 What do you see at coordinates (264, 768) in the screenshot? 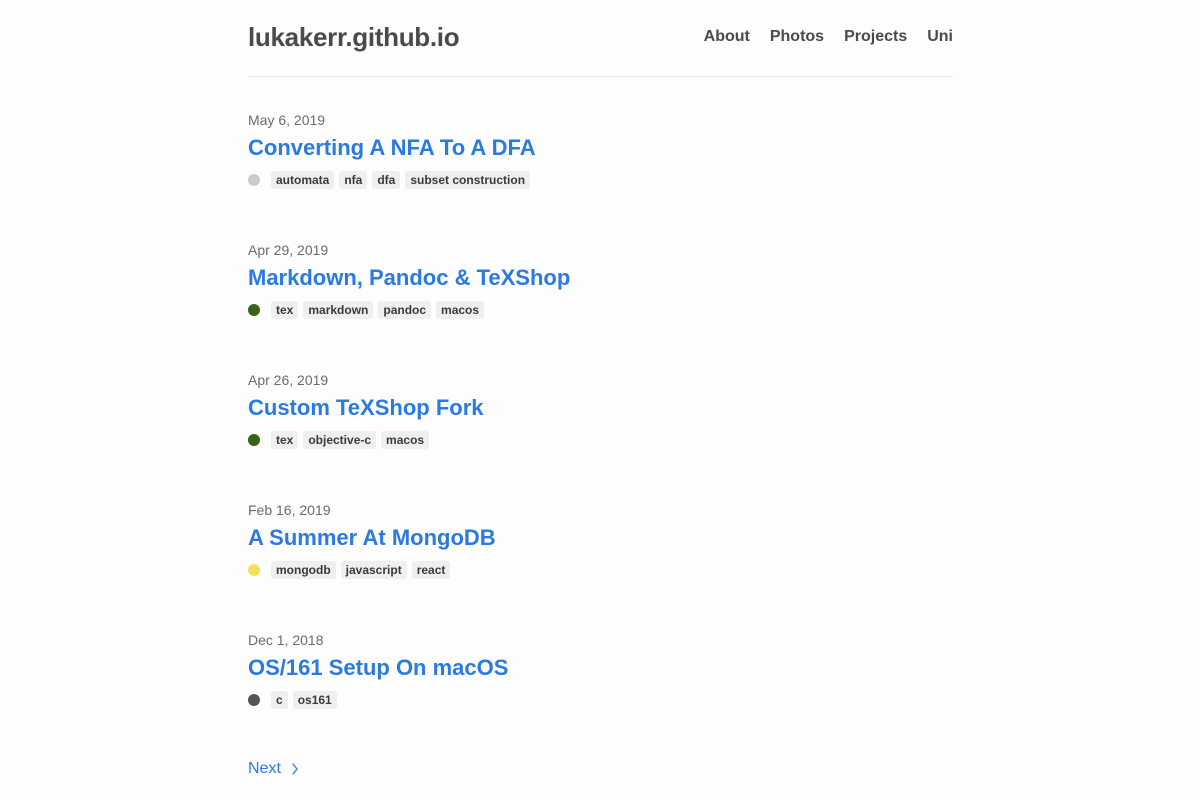
I see `next-page-label: Next` at bounding box center [264, 768].